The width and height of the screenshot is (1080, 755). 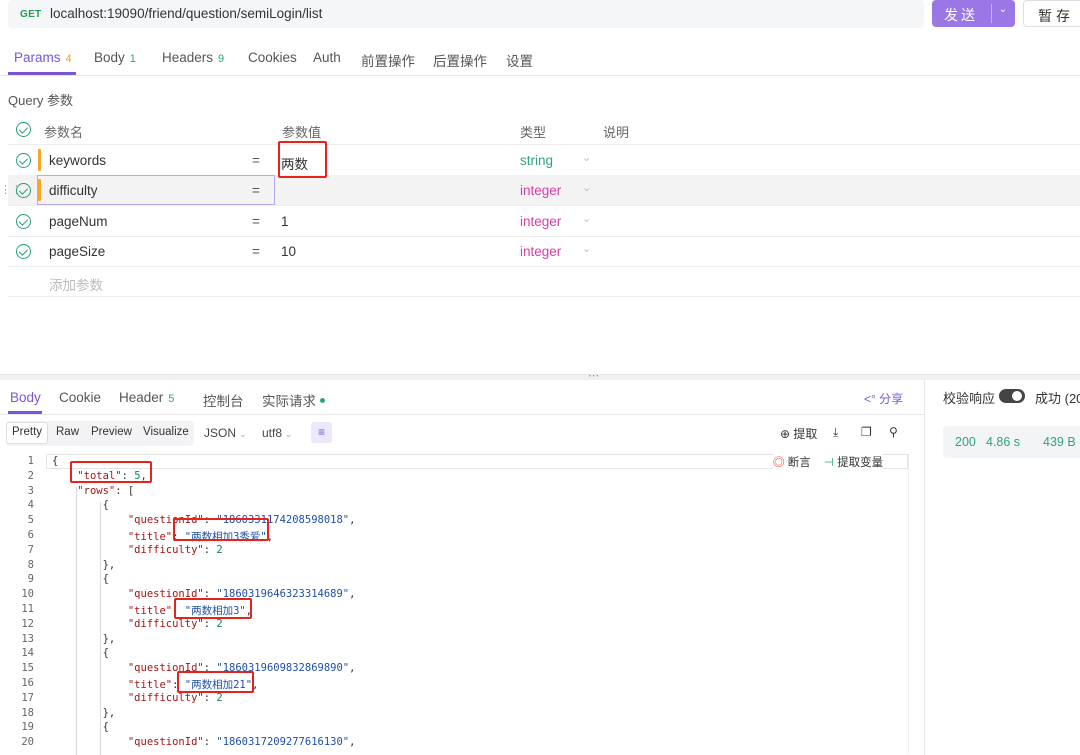 I want to click on line-number: 7, so click(x=30, y=549).